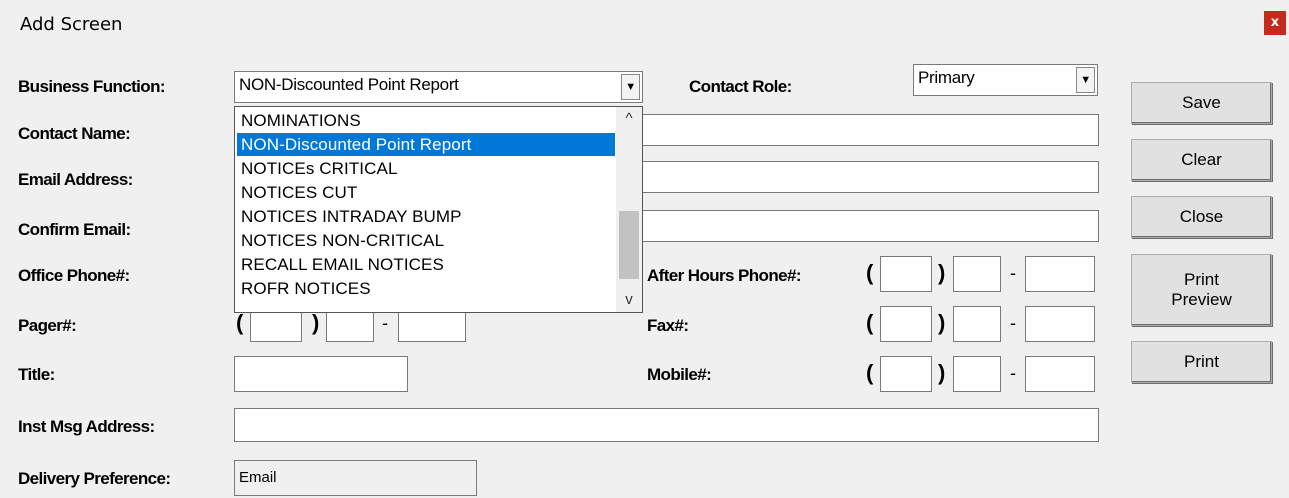 This screenshot has height=498, width=1289. Describe the element at coordinates (385, 323) in the screenshot. I see `pager-dash: -` at that location.